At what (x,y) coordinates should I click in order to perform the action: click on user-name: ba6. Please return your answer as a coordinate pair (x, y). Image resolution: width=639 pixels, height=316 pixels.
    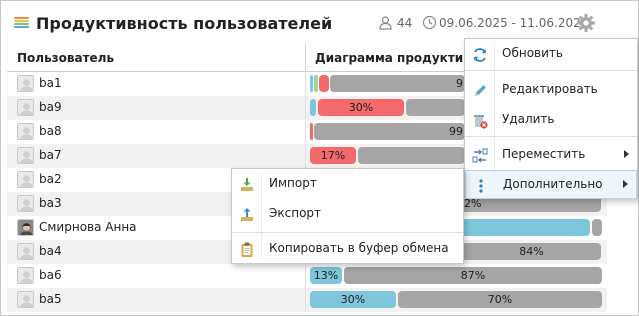
    Looking at the image, I should click on (50, 275).